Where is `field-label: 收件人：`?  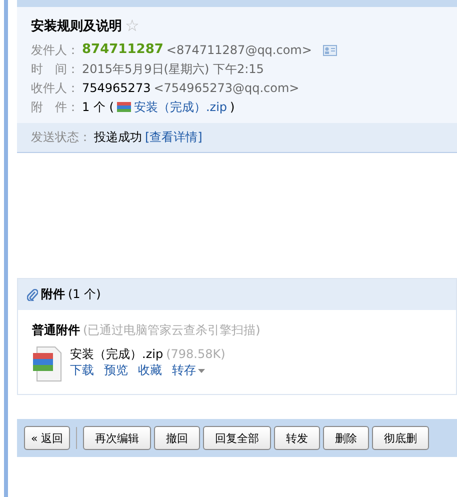 field-label: 收件人： is located at coordinates (55, 88).